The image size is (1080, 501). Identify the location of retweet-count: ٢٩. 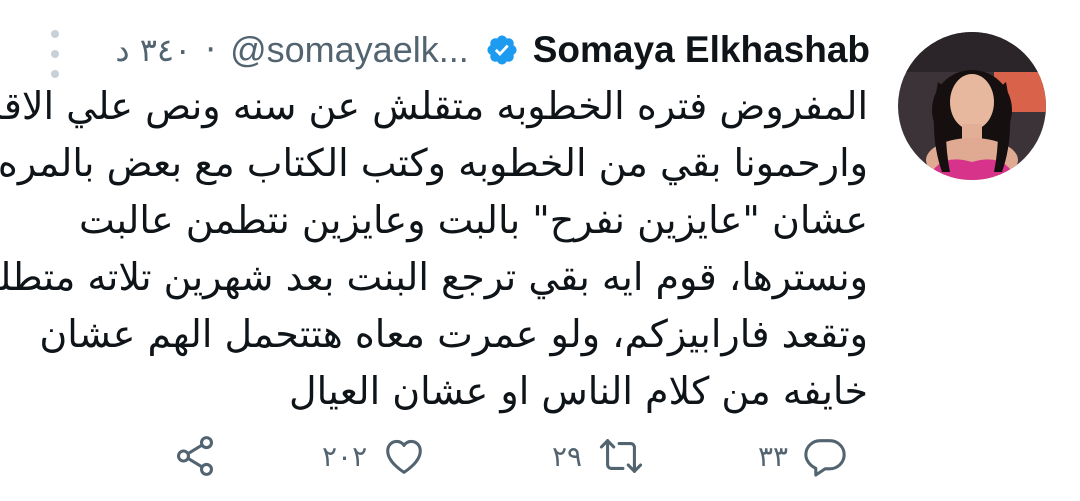
(567, 456).